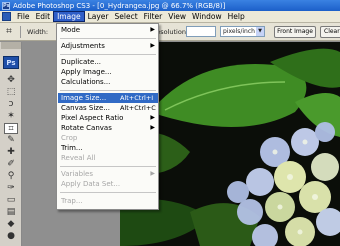  I want to click on menu-image: Image, so click(69, 16).